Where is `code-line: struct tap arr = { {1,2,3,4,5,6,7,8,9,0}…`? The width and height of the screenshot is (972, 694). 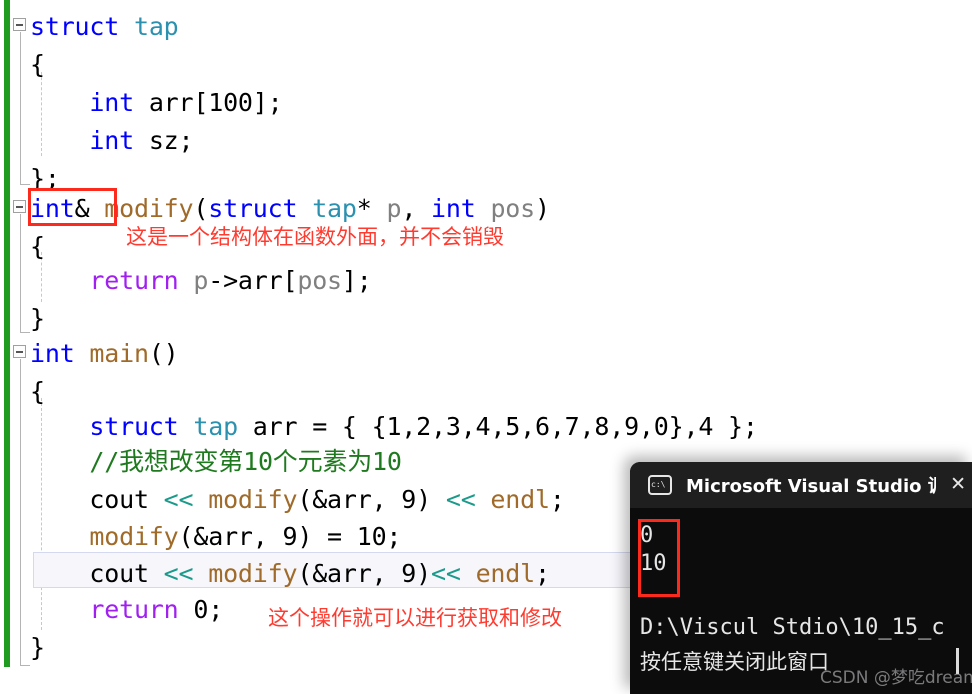 code-line: struct tap arr = { {1,2,3,4,5,6,7,8,9,0}… is located at coordinates (394, 427).